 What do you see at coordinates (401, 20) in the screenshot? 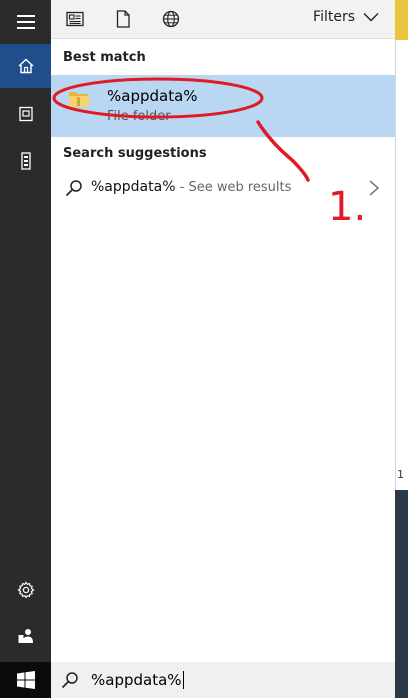
I see `desktop-folder-fragment` at bounding box center [401, 20].